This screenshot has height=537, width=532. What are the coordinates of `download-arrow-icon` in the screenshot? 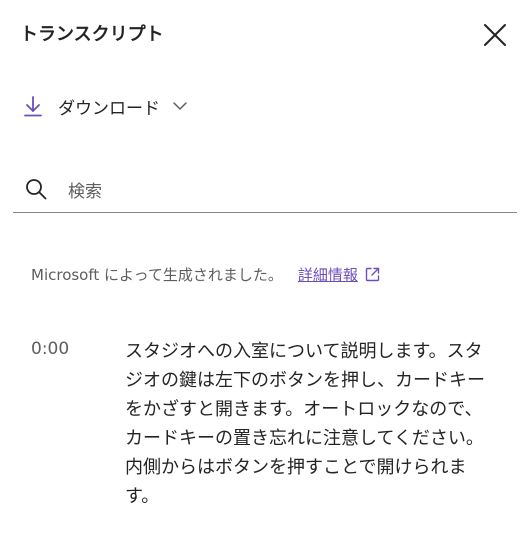 It's located at (33, 106).